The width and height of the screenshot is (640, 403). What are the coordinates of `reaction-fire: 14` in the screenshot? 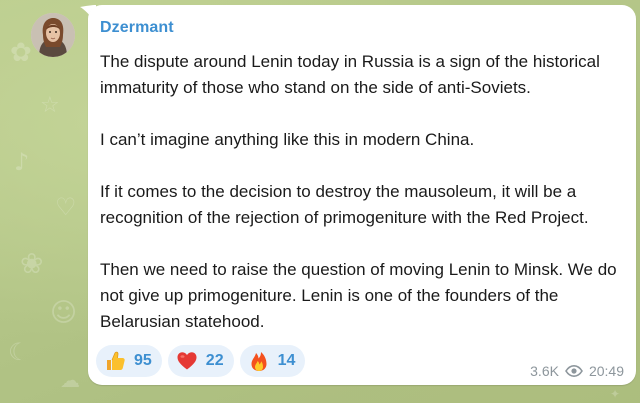 It's located at (272, 361).